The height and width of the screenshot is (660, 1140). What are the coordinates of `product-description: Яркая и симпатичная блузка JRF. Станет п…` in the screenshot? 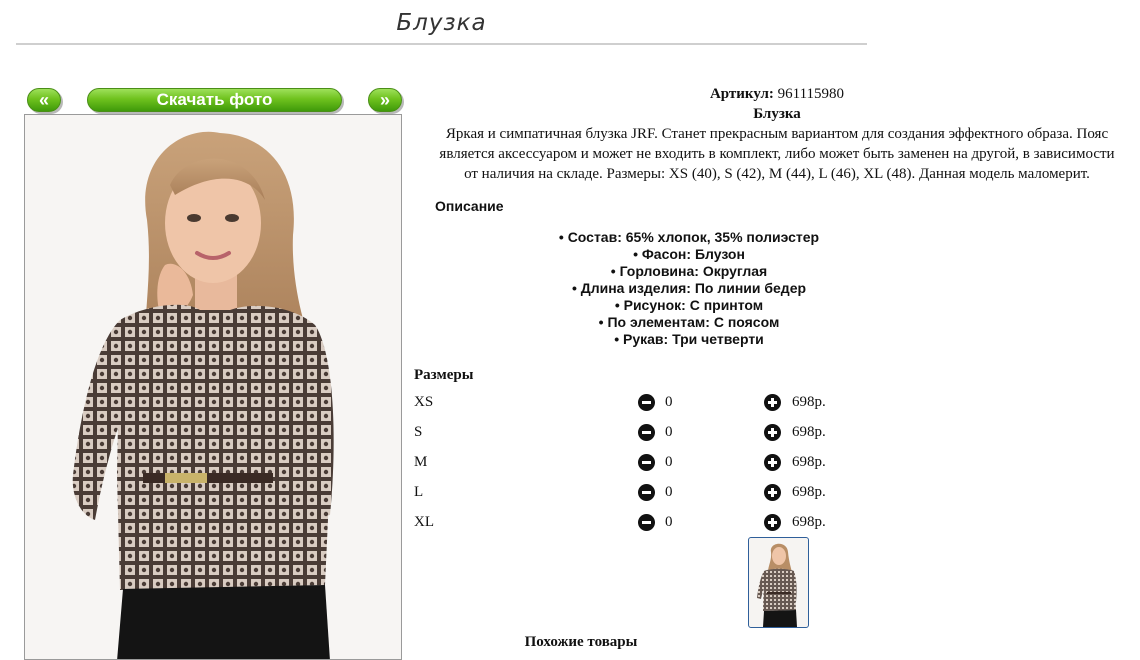 It's located at (777, 154).